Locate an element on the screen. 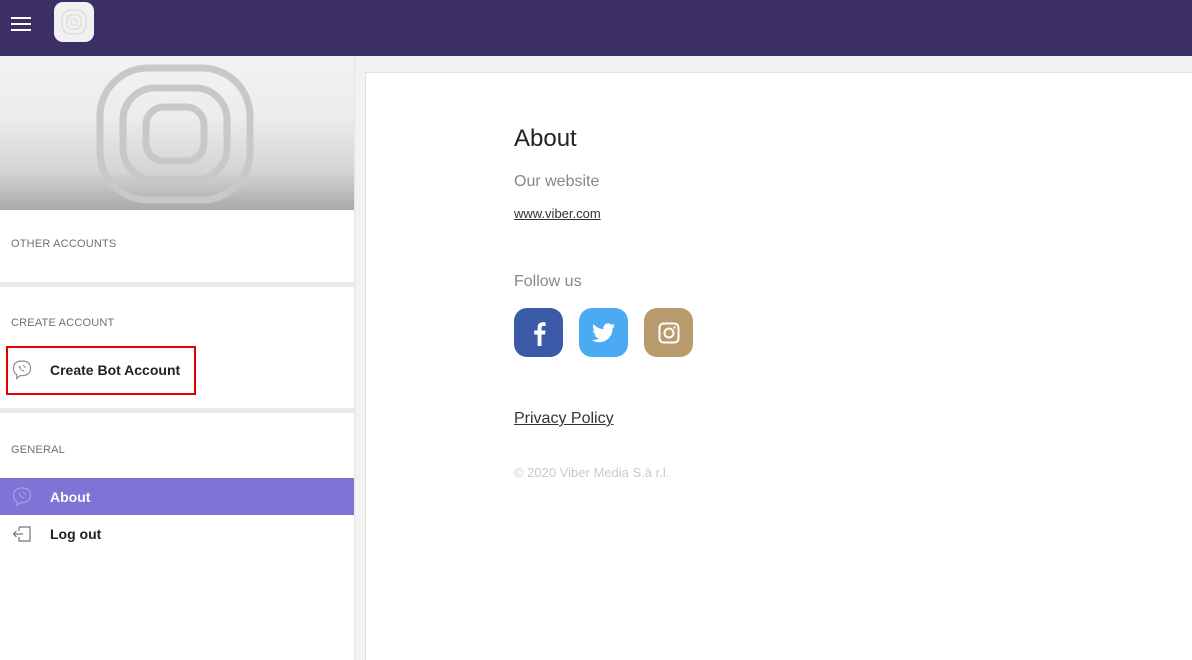 This screenshot has width=1192, height=660. section-label-other-accounts: OTHER ACCOUNTS is located at coordinates (64, 244).